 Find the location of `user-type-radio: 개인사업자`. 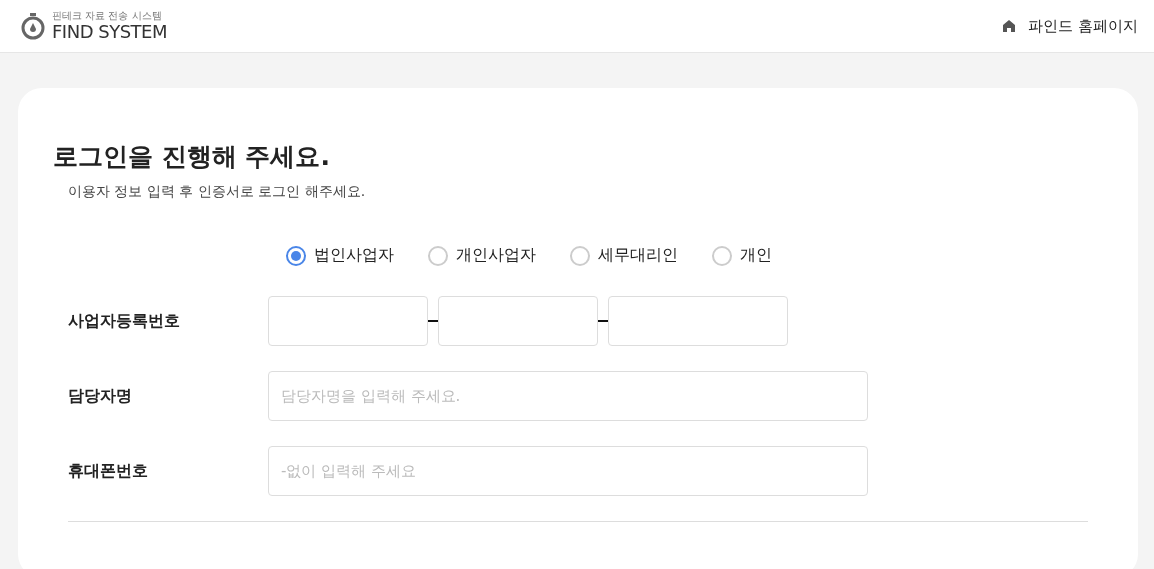

user-type-radio: 개인사업자 is located at coordinates (482, 255).